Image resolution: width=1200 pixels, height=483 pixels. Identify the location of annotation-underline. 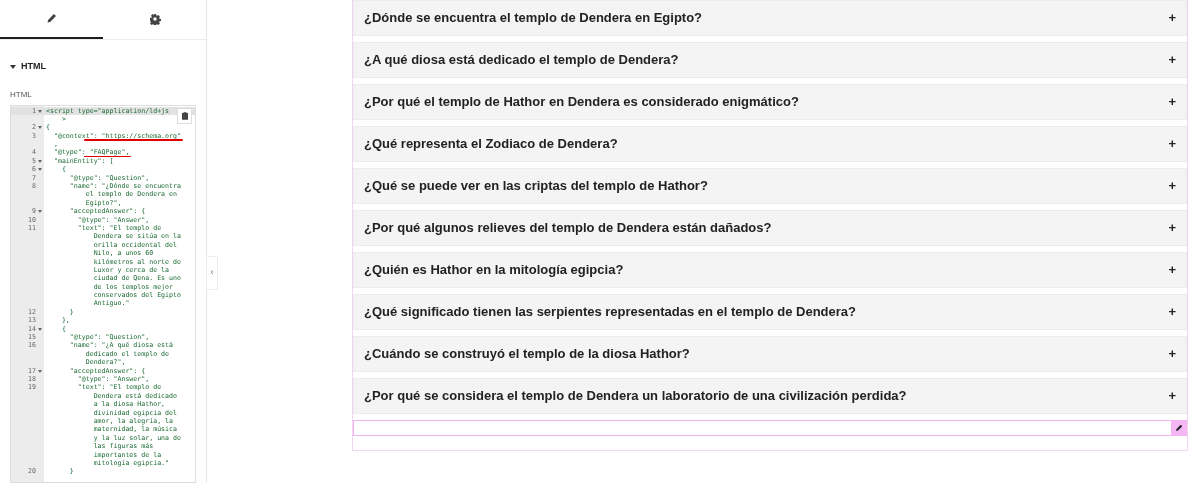
(108, 156).